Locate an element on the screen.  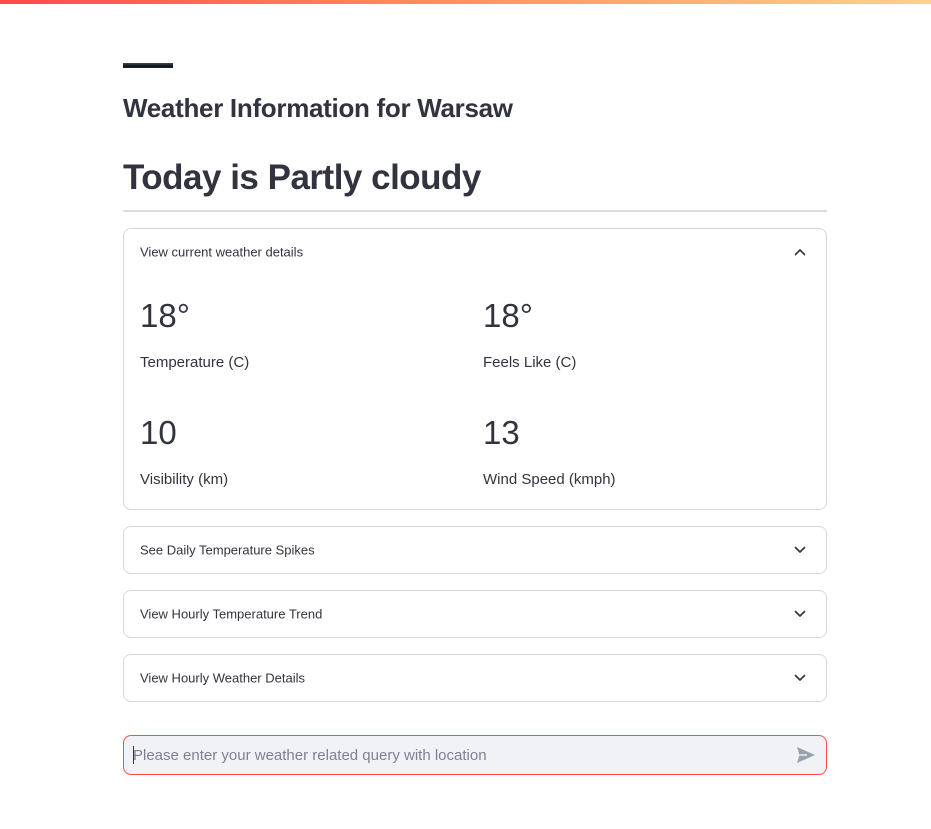
expander-header: View Hourly Temperature Trend is located at coordinates (475, 614).